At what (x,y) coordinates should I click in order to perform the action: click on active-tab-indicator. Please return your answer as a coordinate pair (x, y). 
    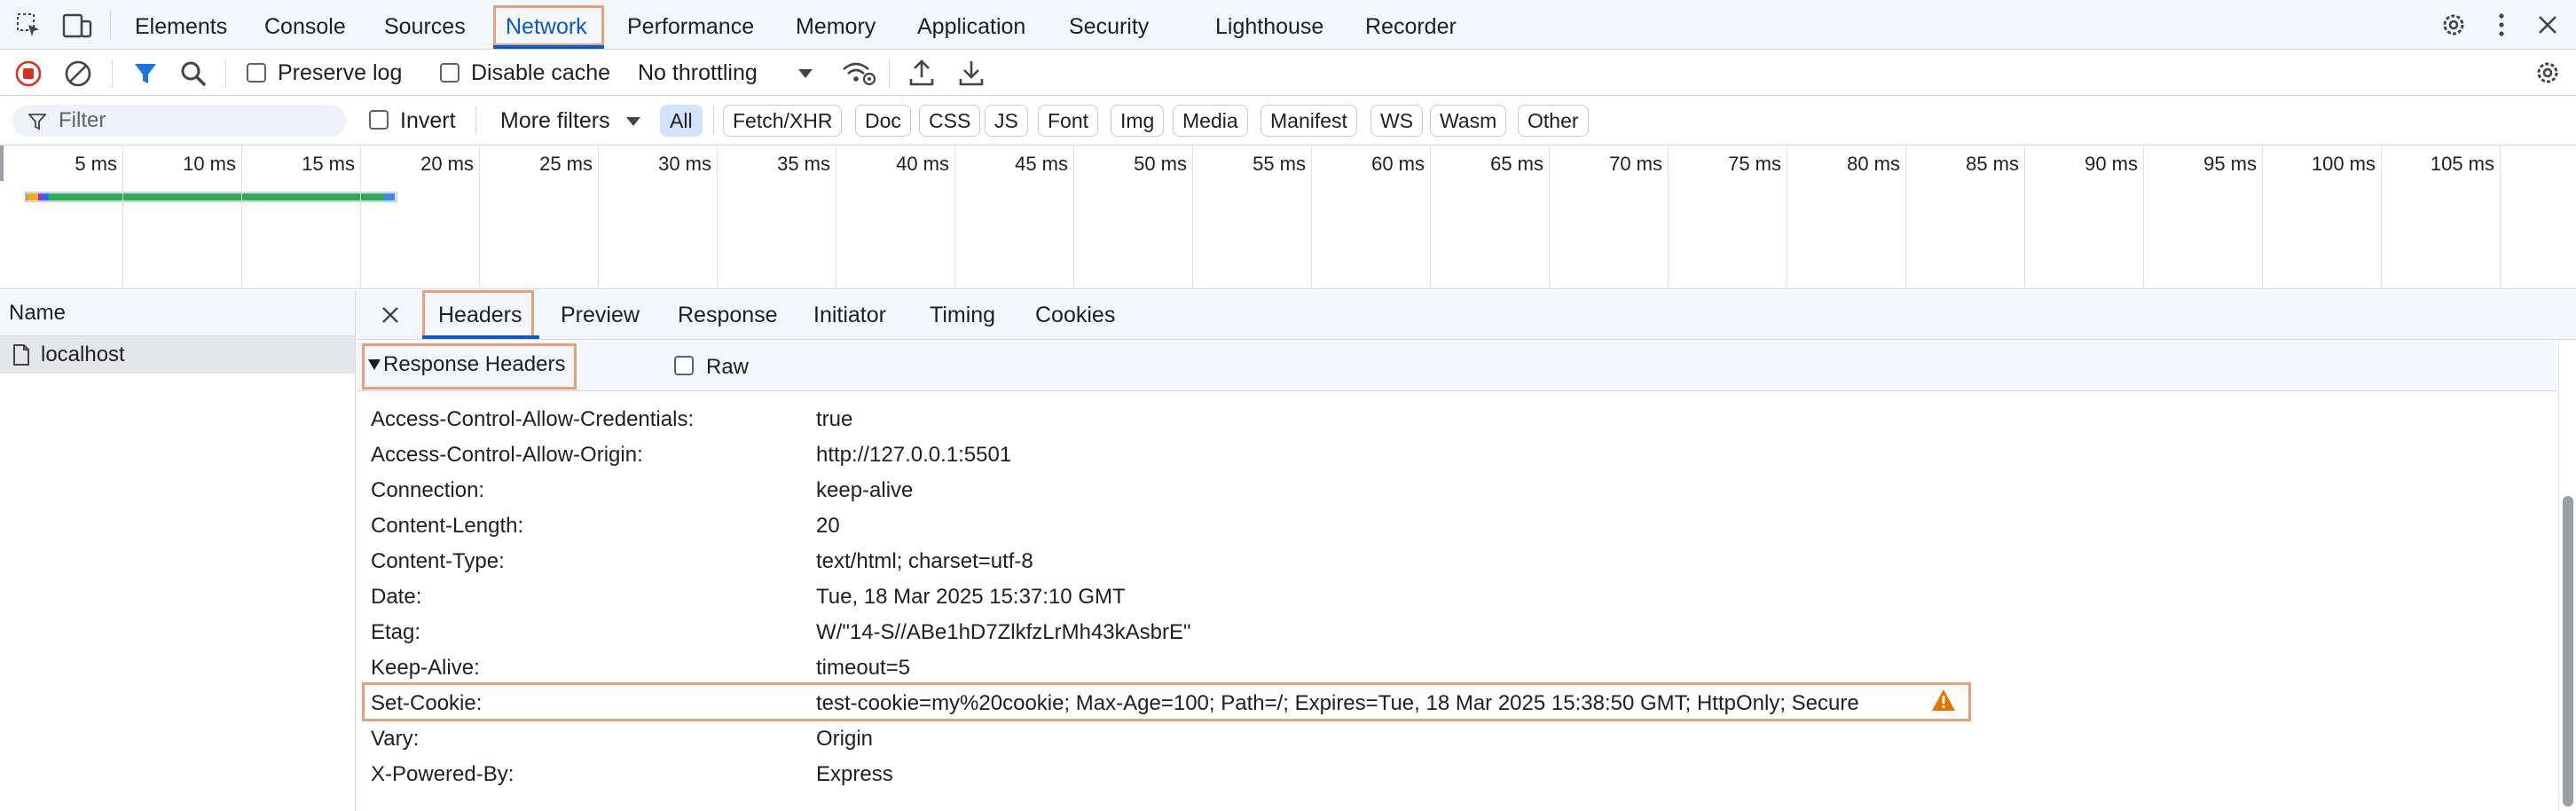
    Looking at the image, I should click on (480, 337).